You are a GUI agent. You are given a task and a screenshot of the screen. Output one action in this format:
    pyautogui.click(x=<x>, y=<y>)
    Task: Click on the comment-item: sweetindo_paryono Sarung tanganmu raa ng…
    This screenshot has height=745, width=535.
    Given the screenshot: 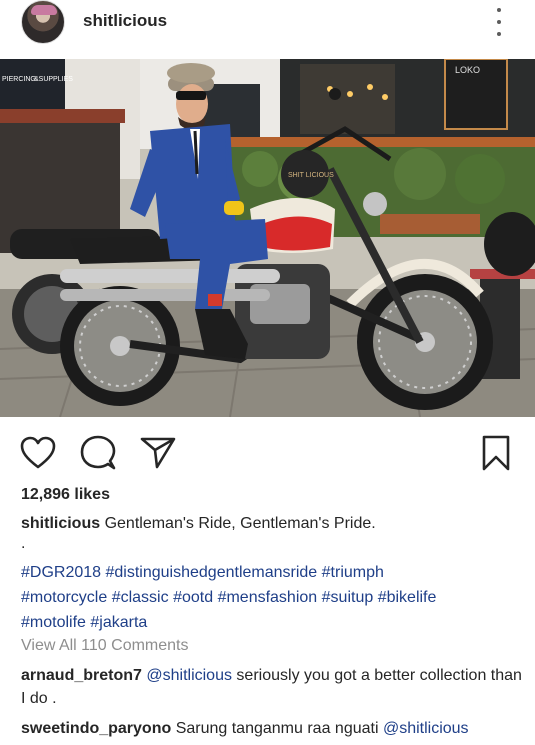 What is the action you would take?
    pyautogui.click(x=273, y=728)
    